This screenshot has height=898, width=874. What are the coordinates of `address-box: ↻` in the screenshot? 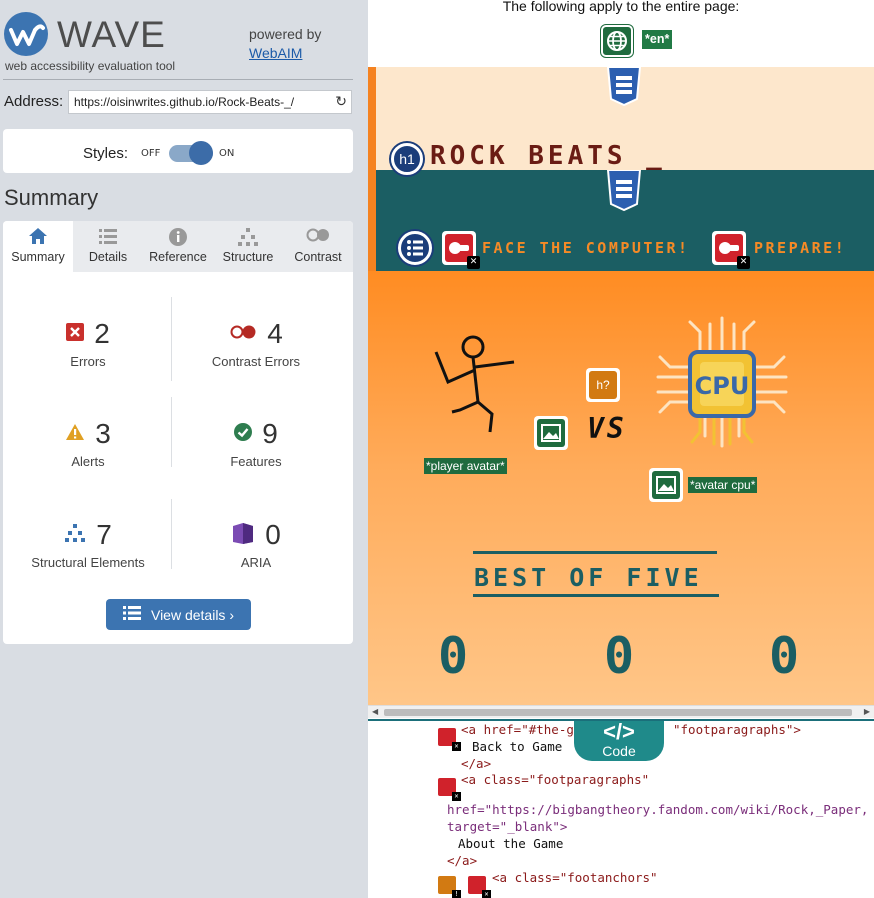 It's located at (210, 102).